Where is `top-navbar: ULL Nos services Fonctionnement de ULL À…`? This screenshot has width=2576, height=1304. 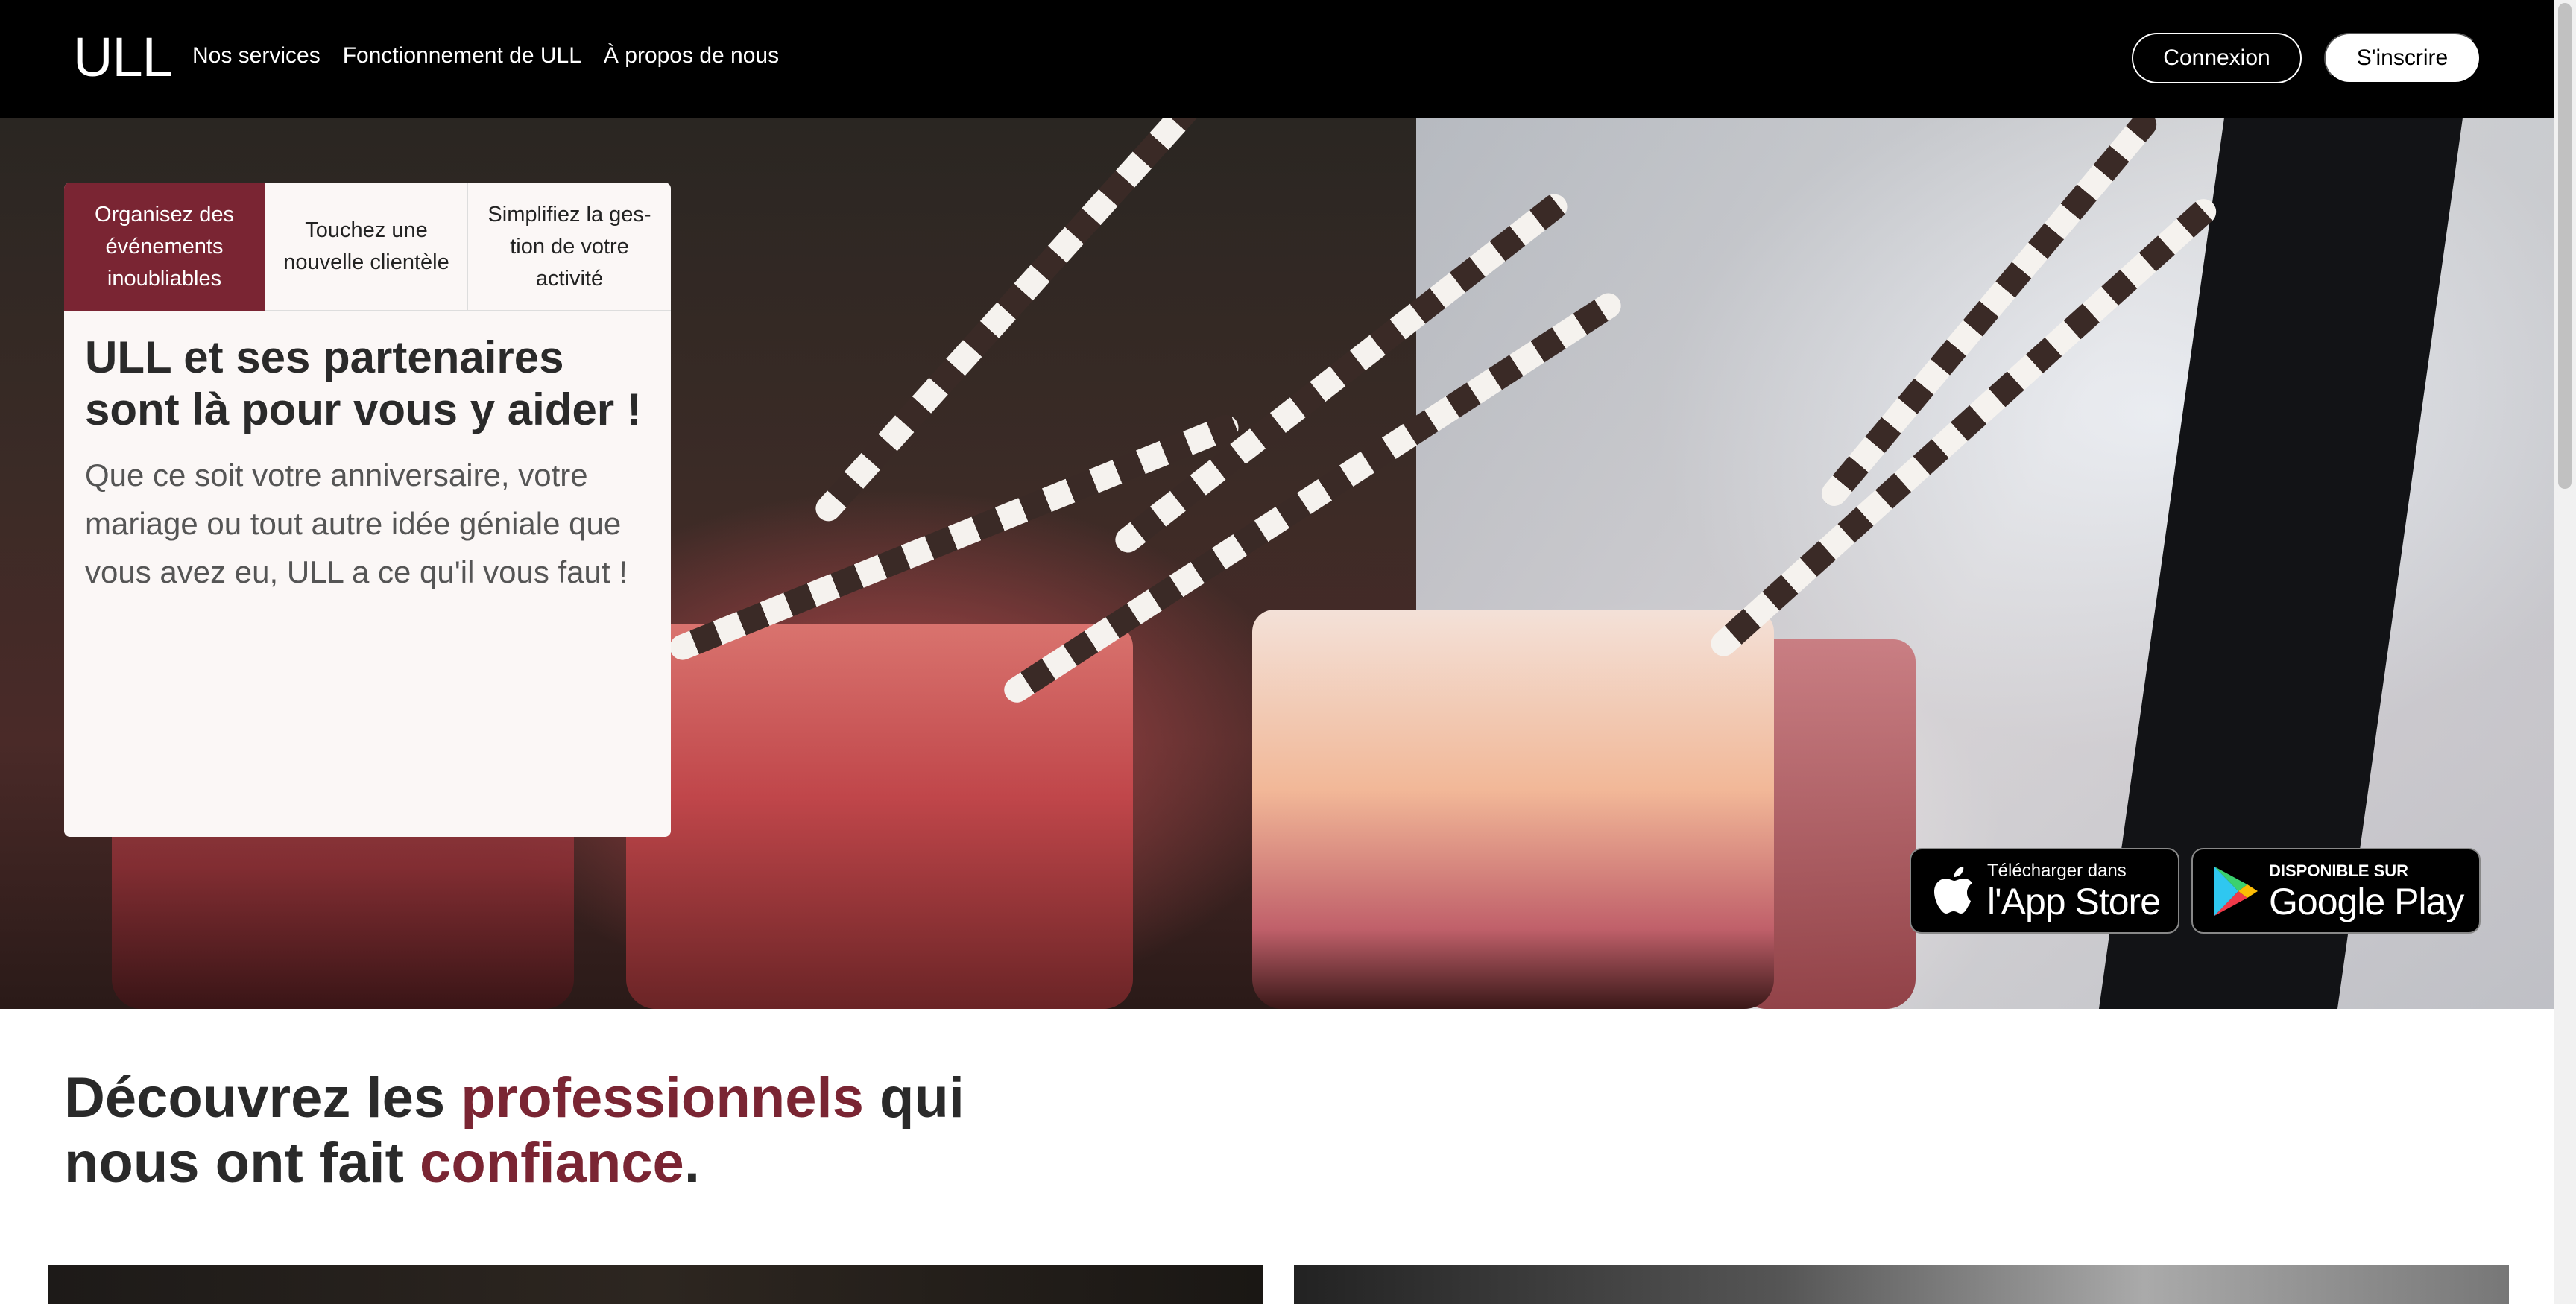 top-navbar: ULL Nos services Fonctionnement de ULL À… is located at coordinates (1277, 59).